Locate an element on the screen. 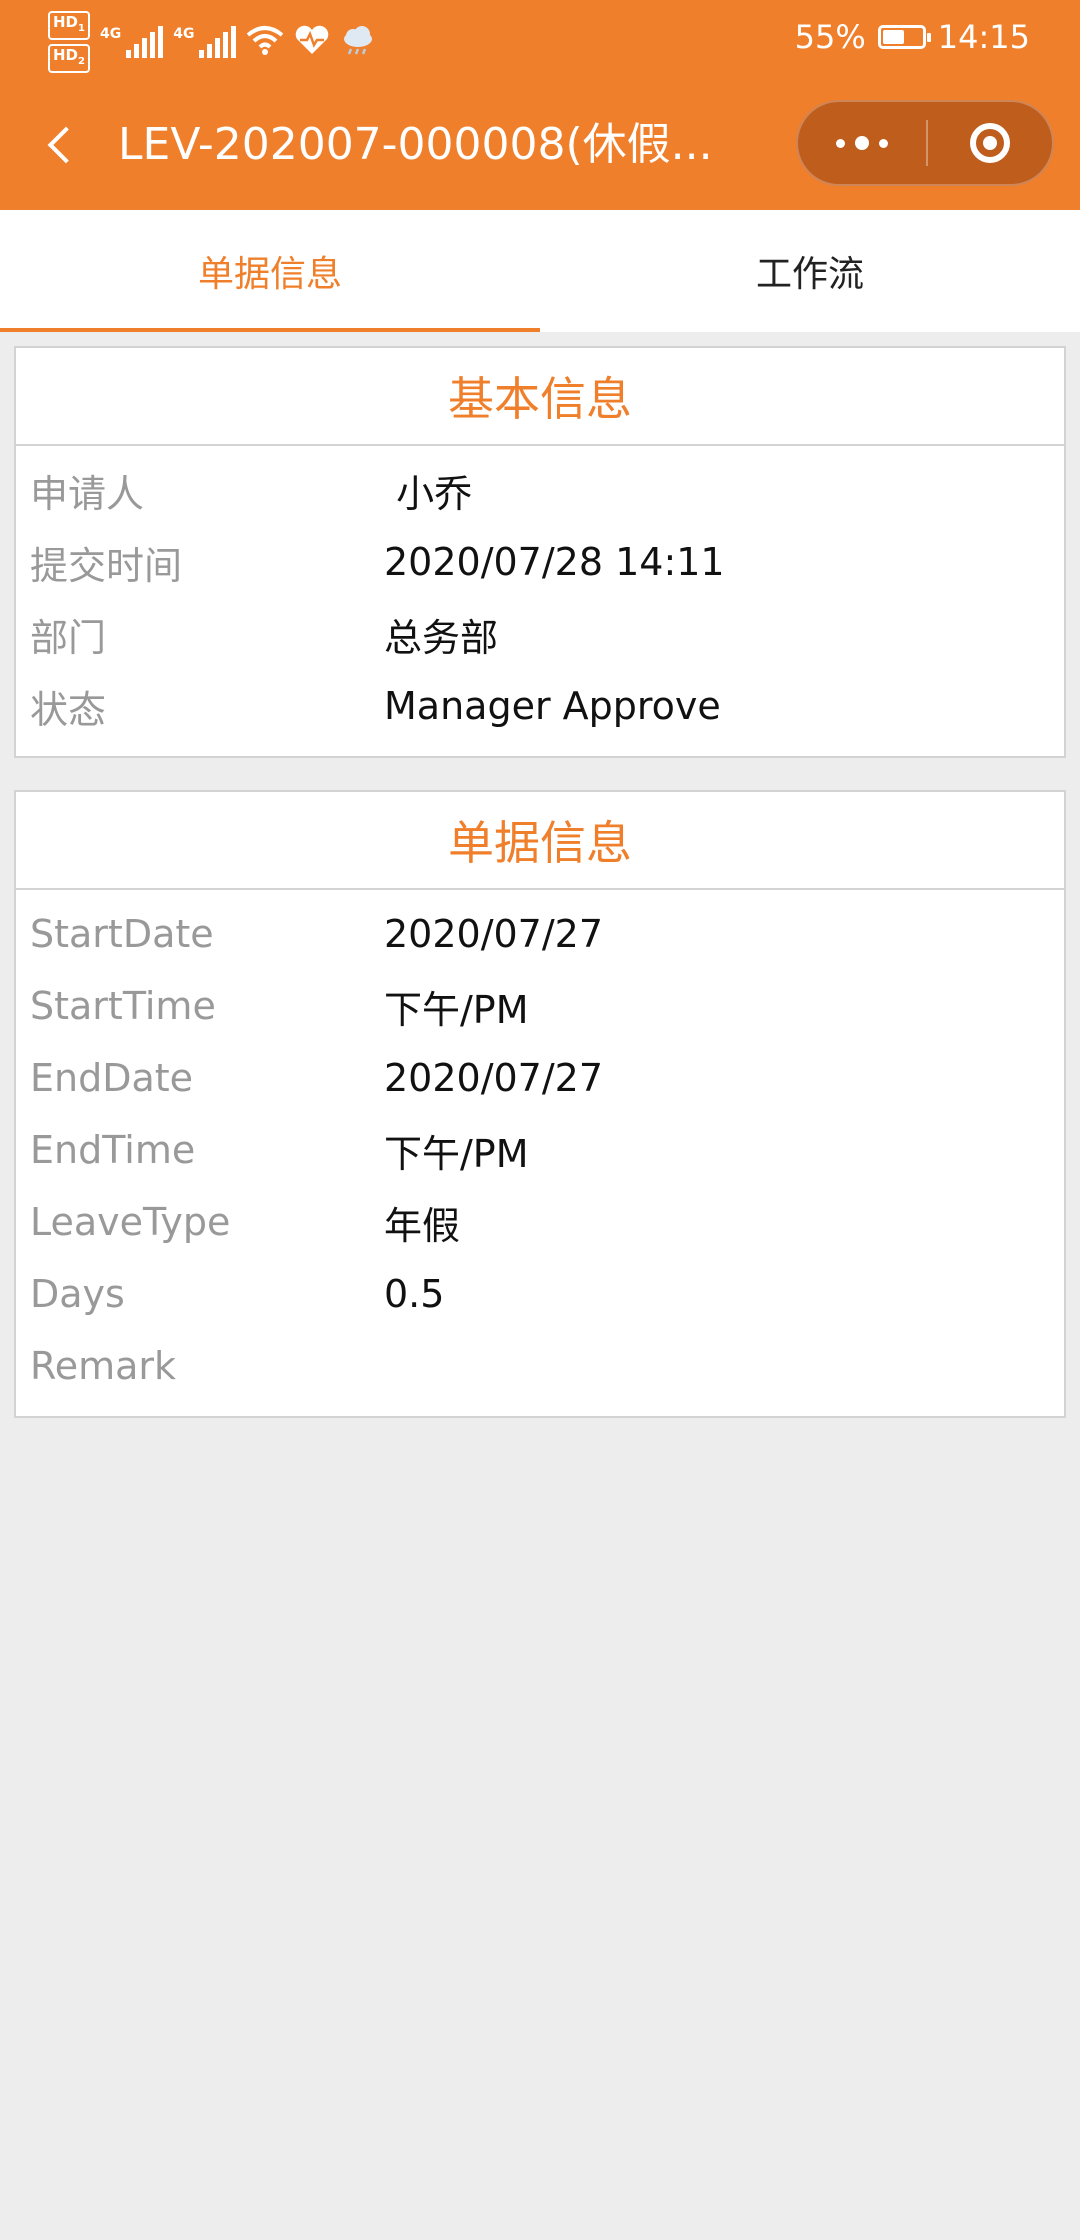 The image size is (1080, 2240). info-row-submit-time: 提交时间 2020/07/28 14:11 is located at coordinates (540, 562).